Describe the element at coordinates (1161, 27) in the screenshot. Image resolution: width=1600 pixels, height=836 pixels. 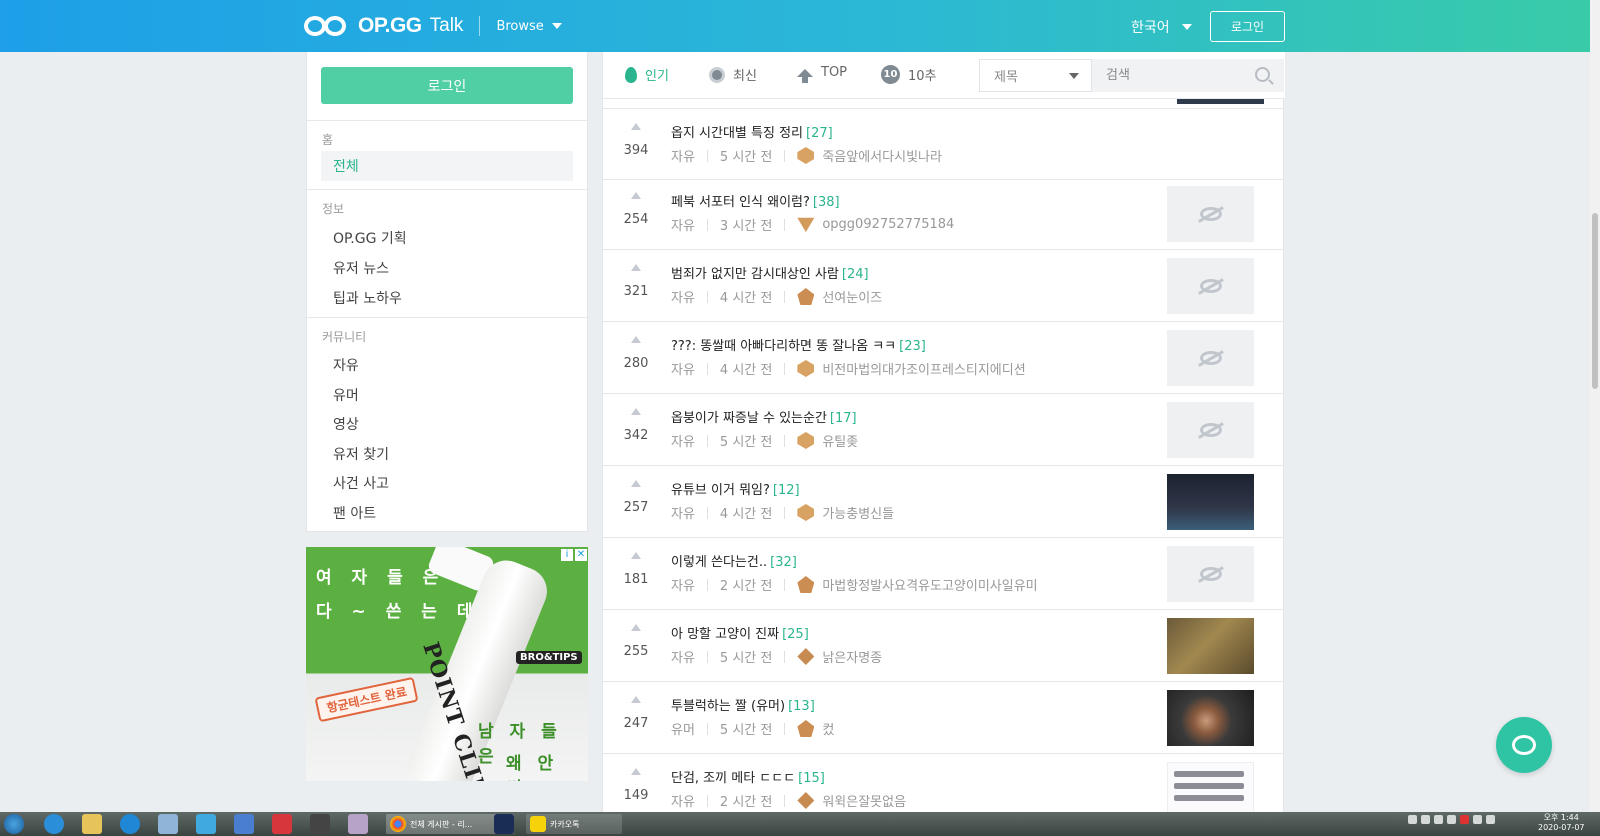
I see `language-select: 한국어` at that location.